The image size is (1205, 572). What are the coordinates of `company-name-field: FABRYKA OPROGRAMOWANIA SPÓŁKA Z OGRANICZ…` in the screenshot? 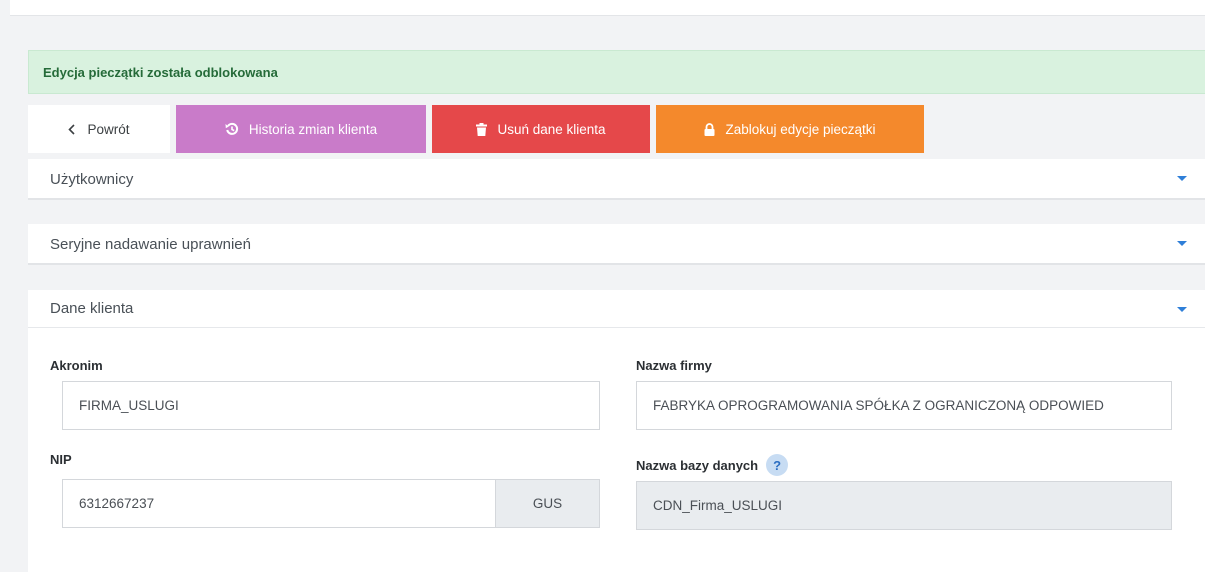 It's located at (904, 405).